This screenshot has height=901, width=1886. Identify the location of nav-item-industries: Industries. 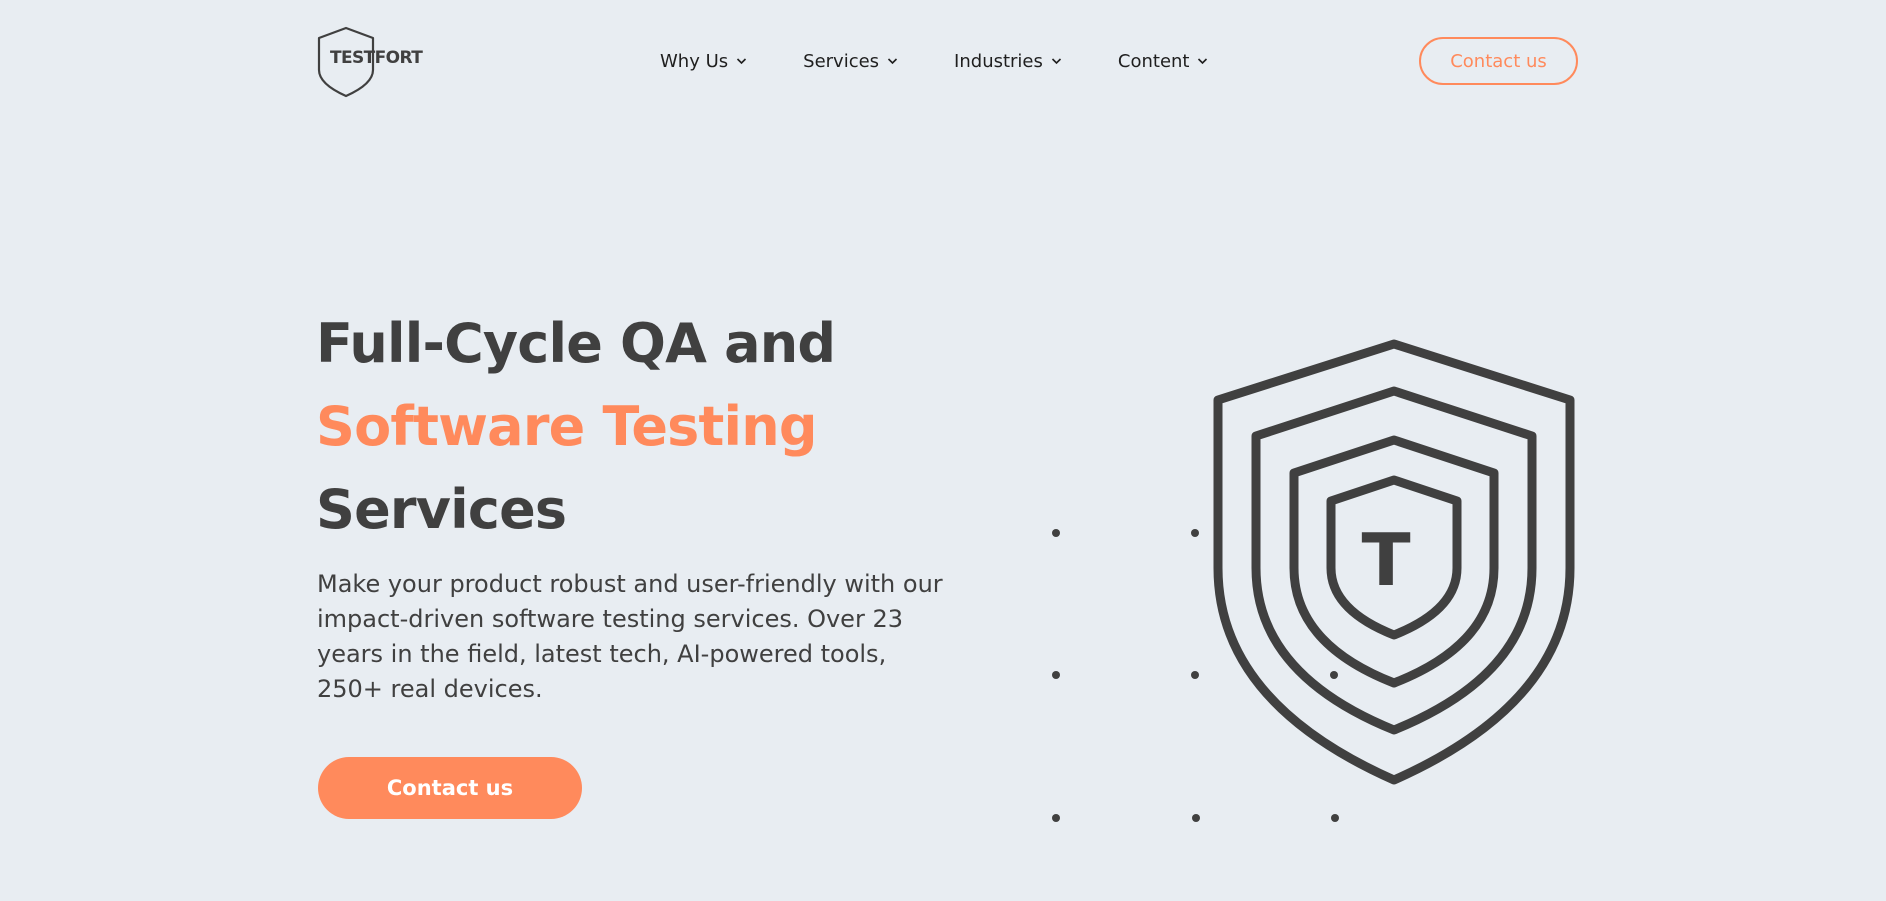
(1008, 61).